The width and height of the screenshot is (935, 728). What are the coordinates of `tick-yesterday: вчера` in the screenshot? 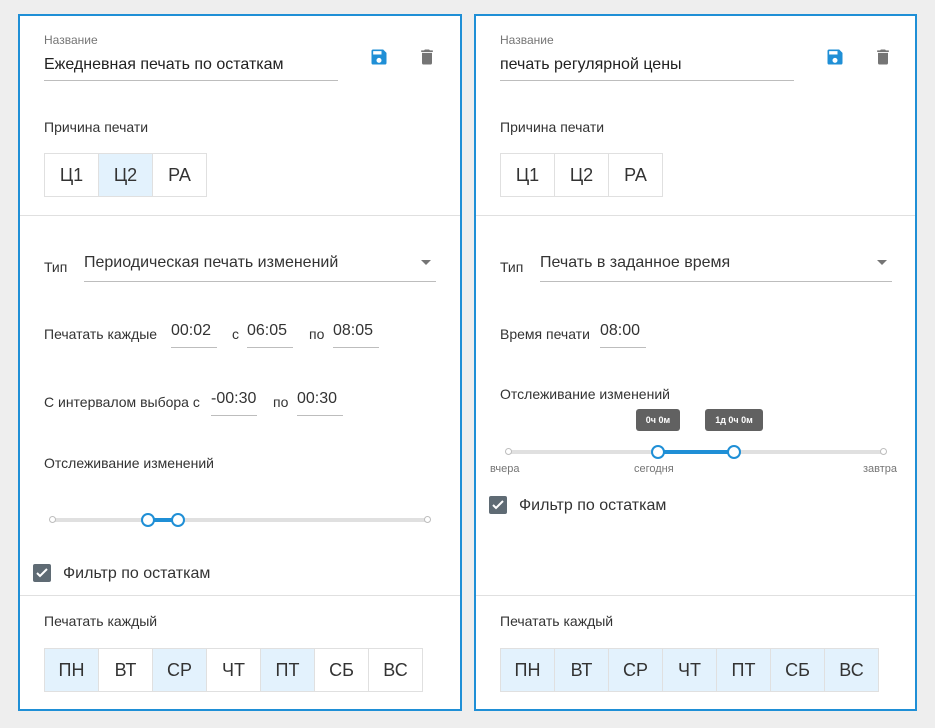 It's located at (505, 469).